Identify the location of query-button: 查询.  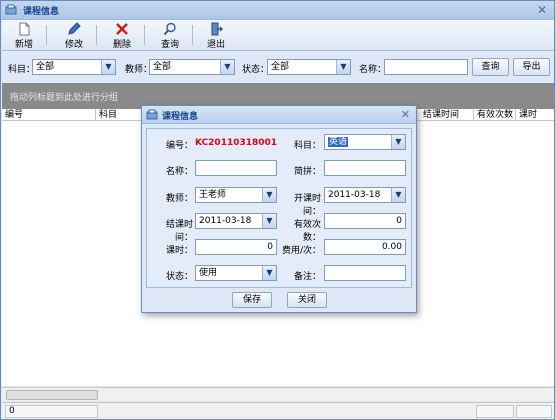
(170, 36).